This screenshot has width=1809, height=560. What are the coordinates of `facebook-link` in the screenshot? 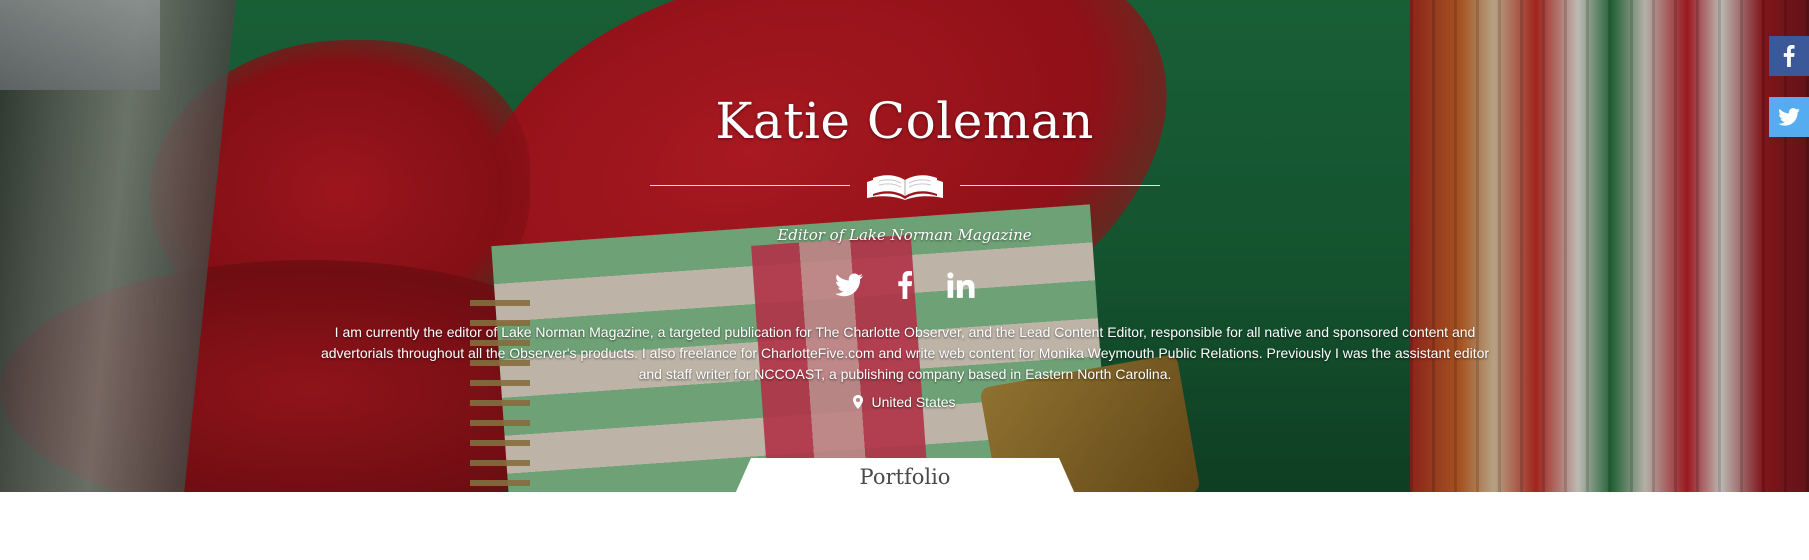 It's located at (905, 285).